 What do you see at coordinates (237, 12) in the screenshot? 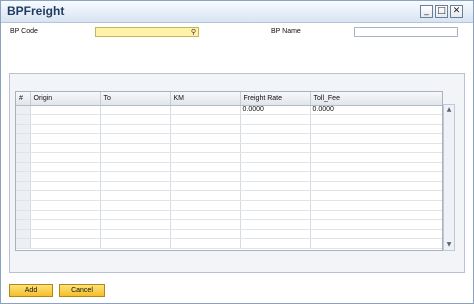
I see `title-bar: BPFreight _ □ ✕` at bounding box center [237, 12].